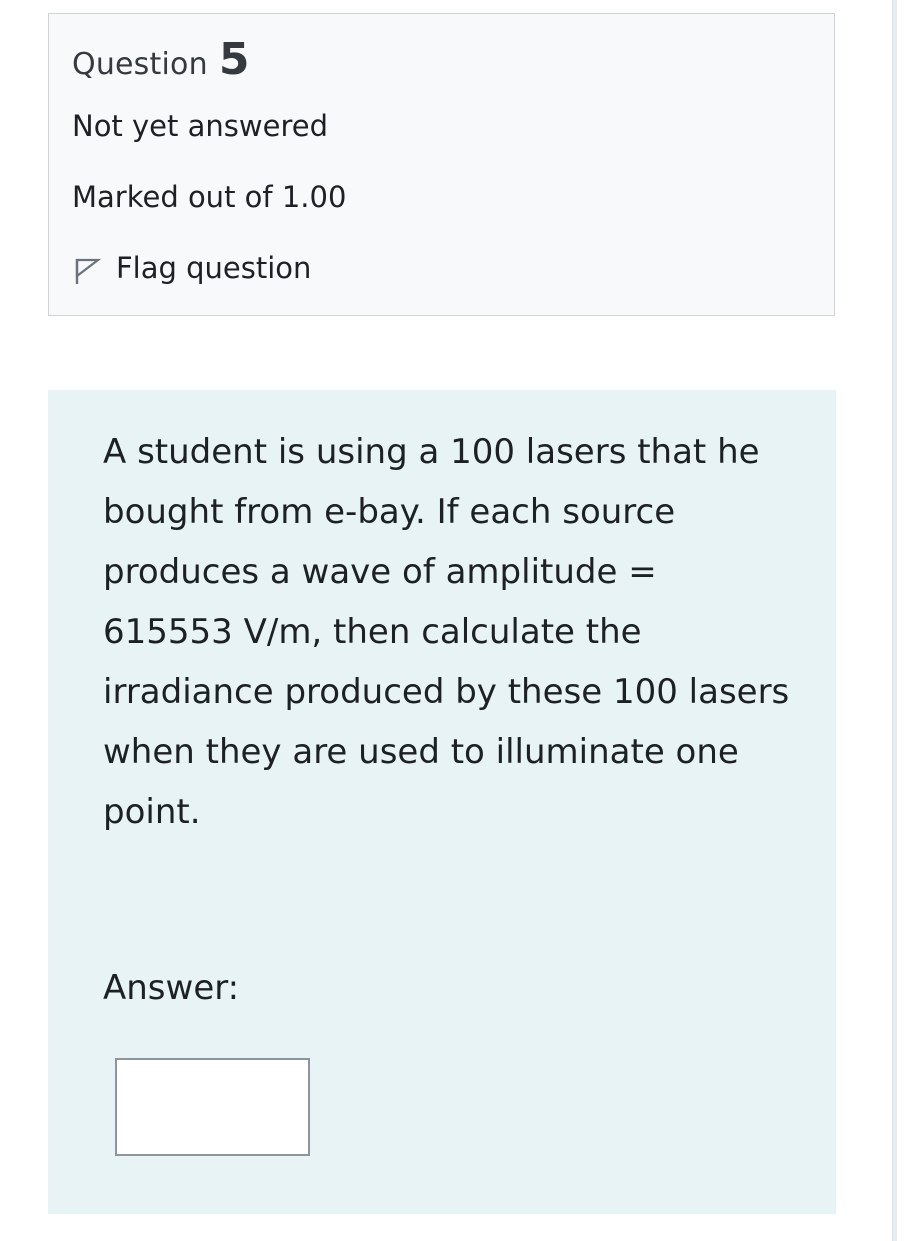  What do you see at coordinates (894, 620) in the screenshot?
I see `page-scroll-edge` at bounding box center [894, 620].